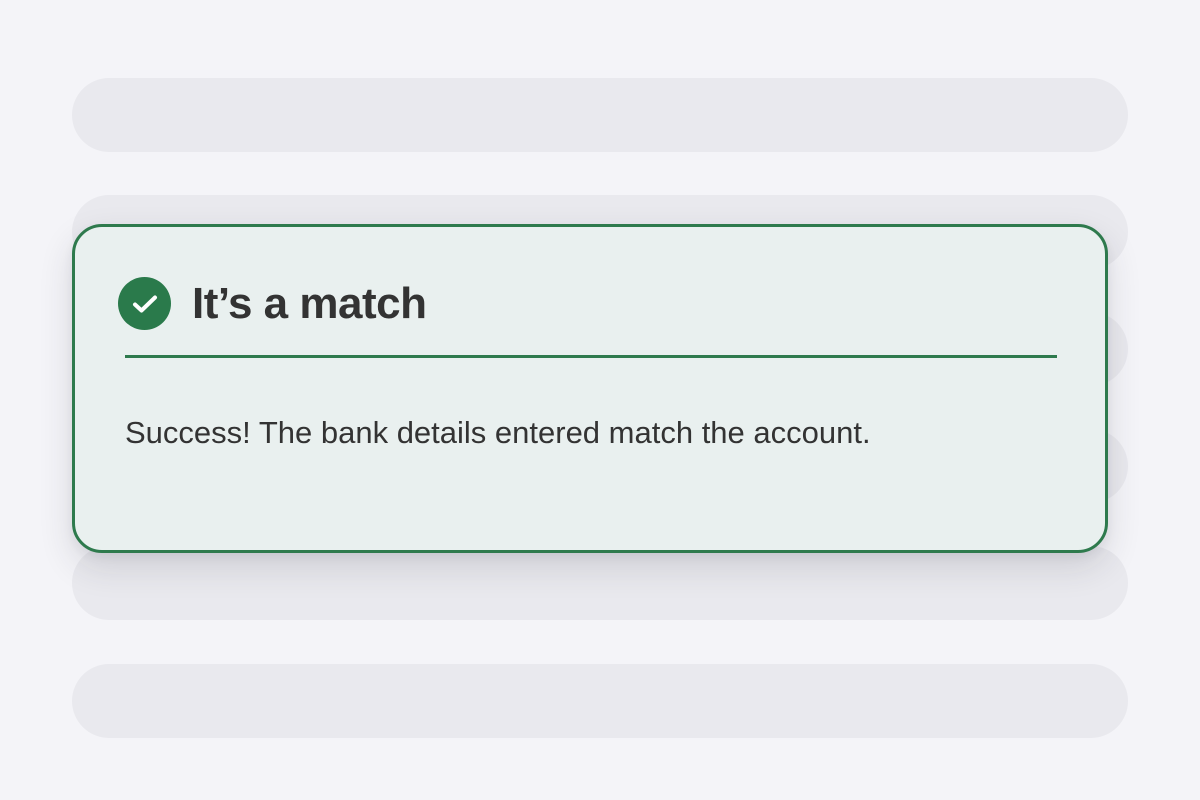 The height and width of the screenshot is (800, 1200). I want to click on check-circle-icon, so click(144, 303).